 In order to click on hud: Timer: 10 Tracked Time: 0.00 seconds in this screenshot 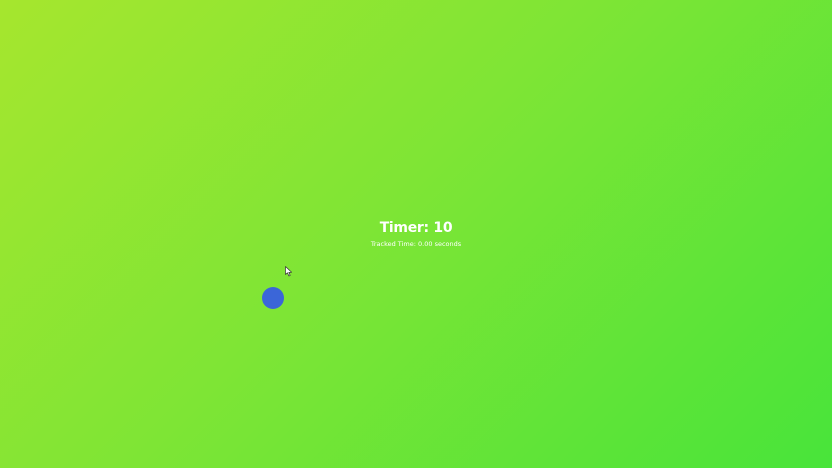, I will do `click(416, 233)`.